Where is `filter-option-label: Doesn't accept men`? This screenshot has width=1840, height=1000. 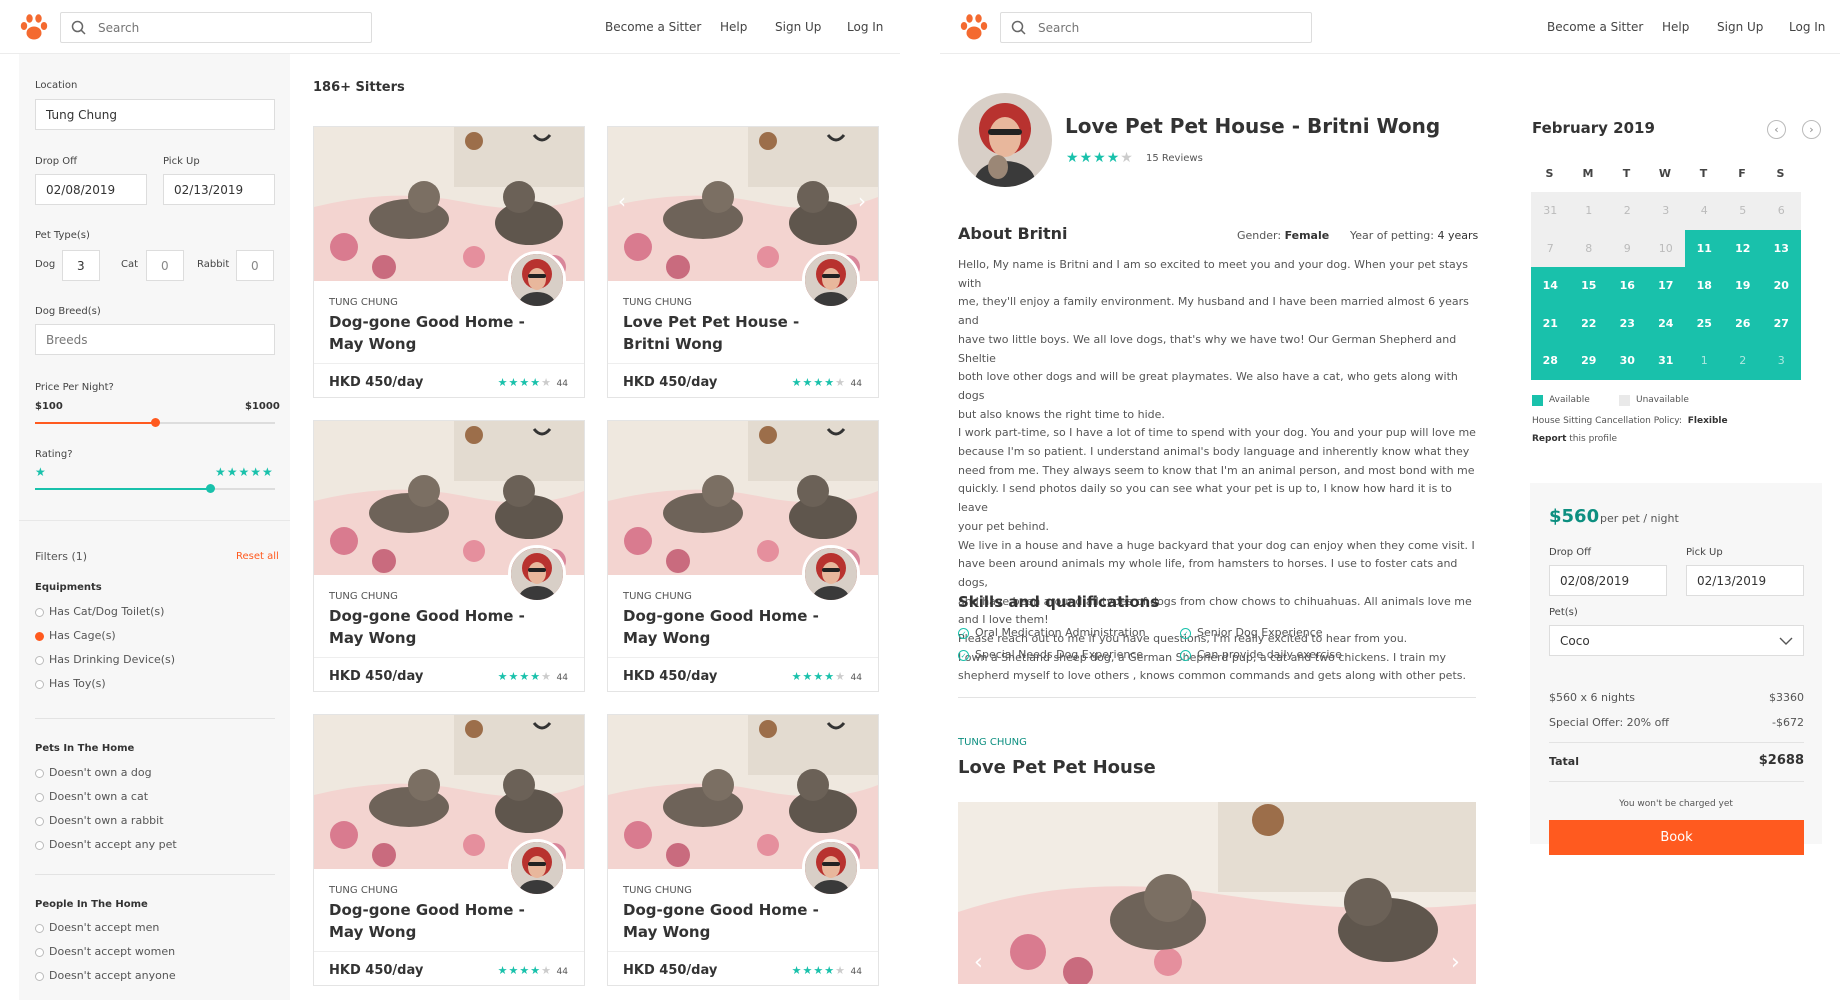
filter-option-label: Doesn't accept men is located at coordinates (104, 927).